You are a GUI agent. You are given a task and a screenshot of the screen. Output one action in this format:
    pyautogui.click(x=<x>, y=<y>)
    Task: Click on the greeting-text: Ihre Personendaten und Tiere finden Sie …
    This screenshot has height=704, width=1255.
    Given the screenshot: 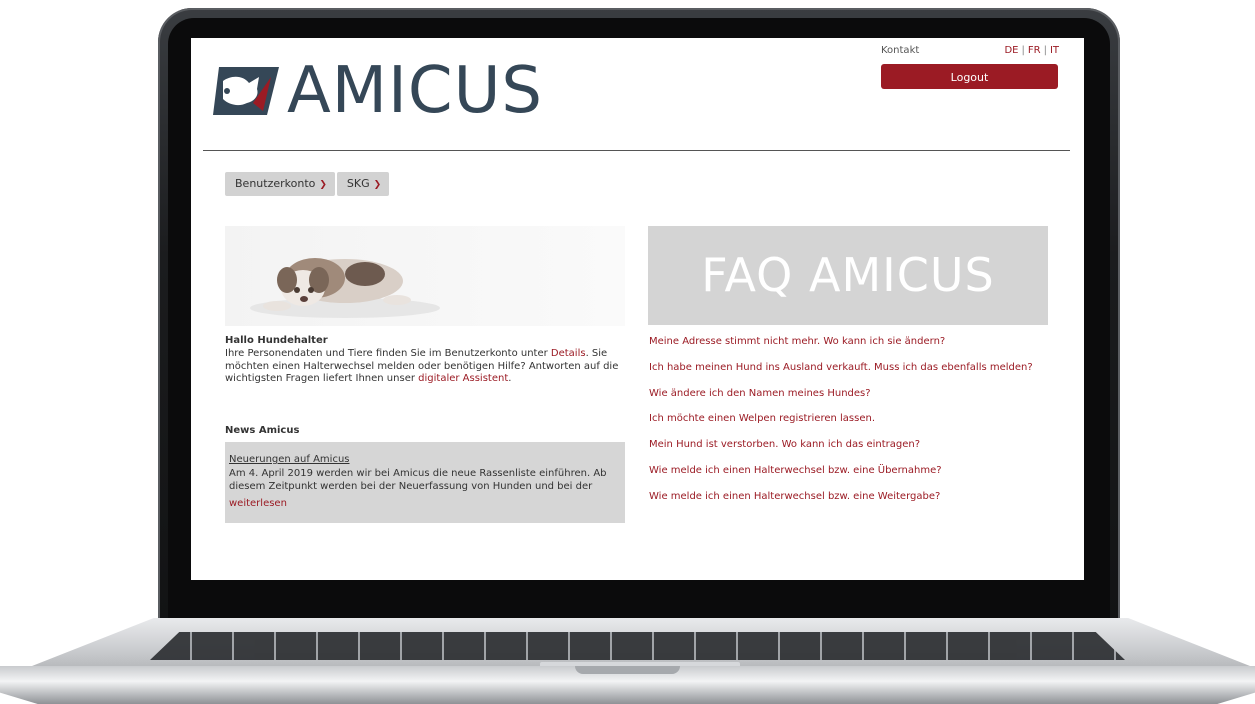 What is the action you would take?
    pyautogui.click(x=422, y=367)
    